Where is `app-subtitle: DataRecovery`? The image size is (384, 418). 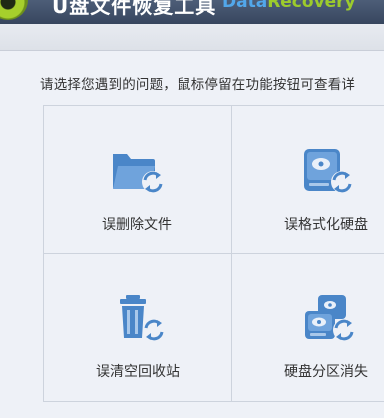 app-subtitle: DataRecovery is located at coordinates (289, 6).